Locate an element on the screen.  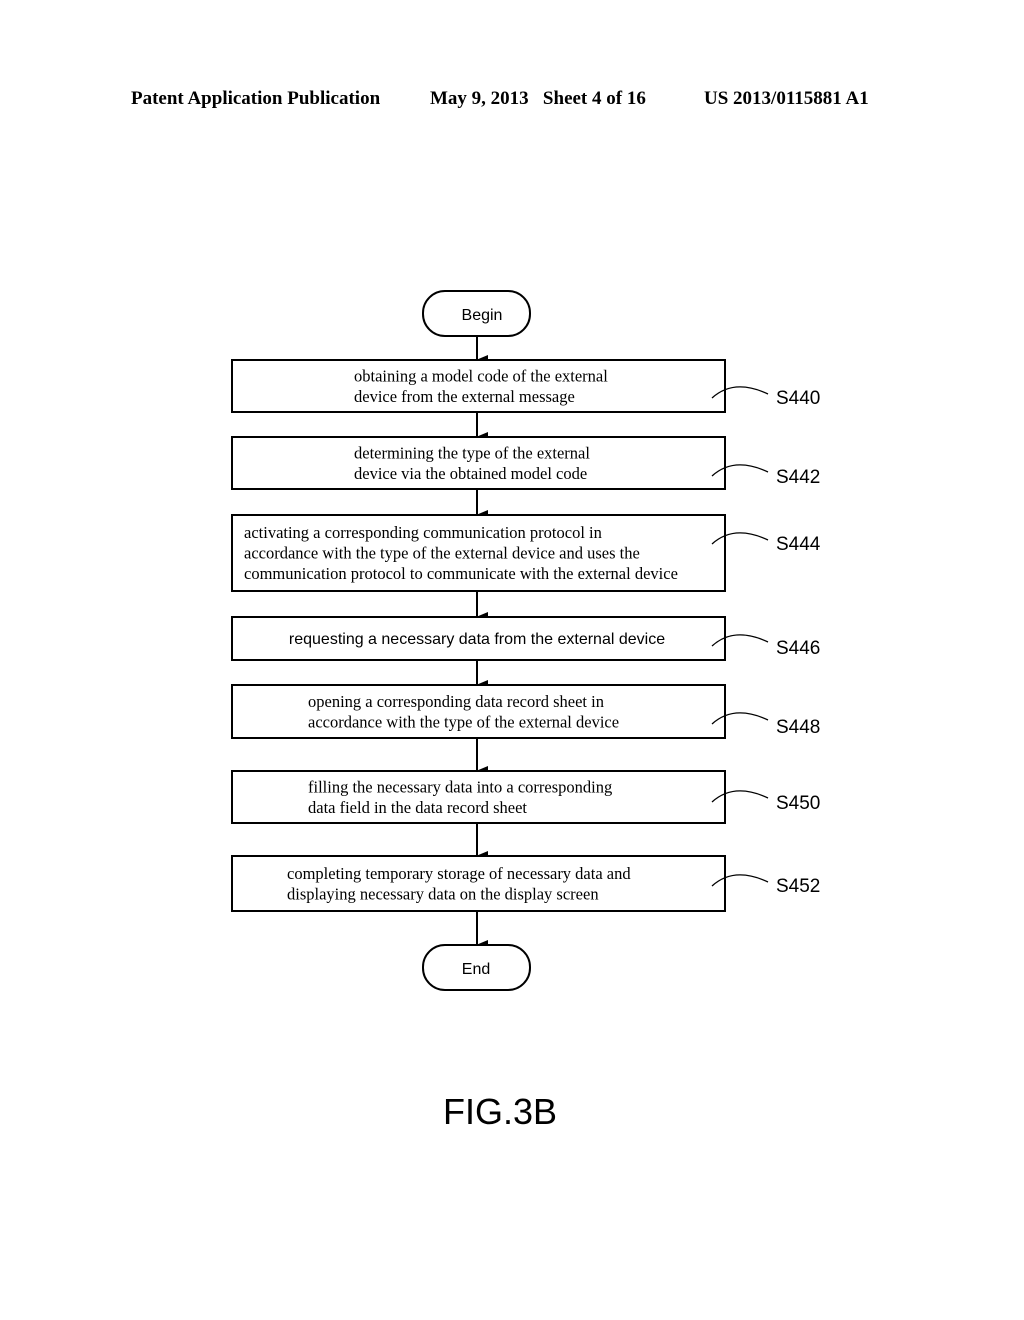
step-ref-s446: S446 is located at coordinates (798, 648).